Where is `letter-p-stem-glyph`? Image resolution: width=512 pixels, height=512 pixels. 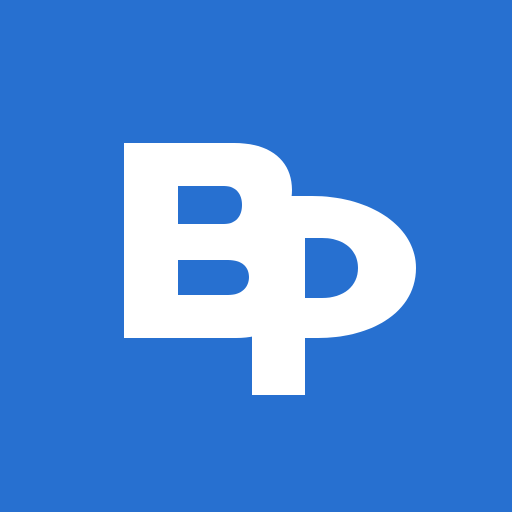
letter-p-stem-glyph is located at coordinates (278, 347).